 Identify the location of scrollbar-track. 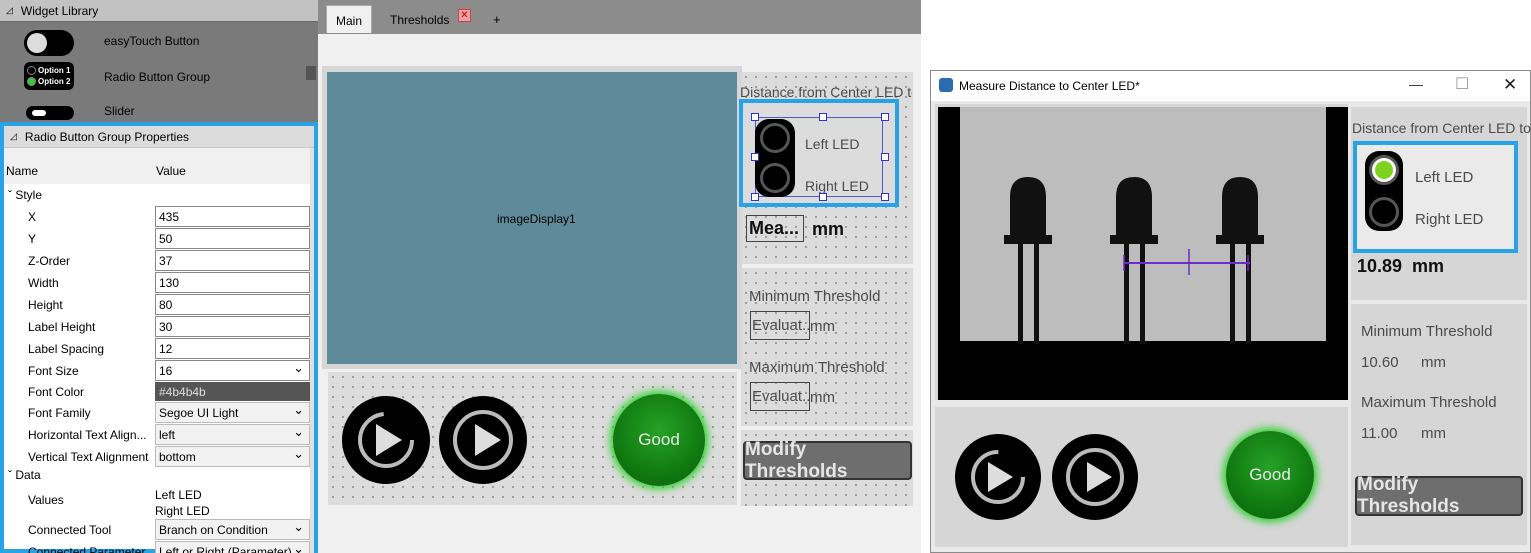
(312, 350).